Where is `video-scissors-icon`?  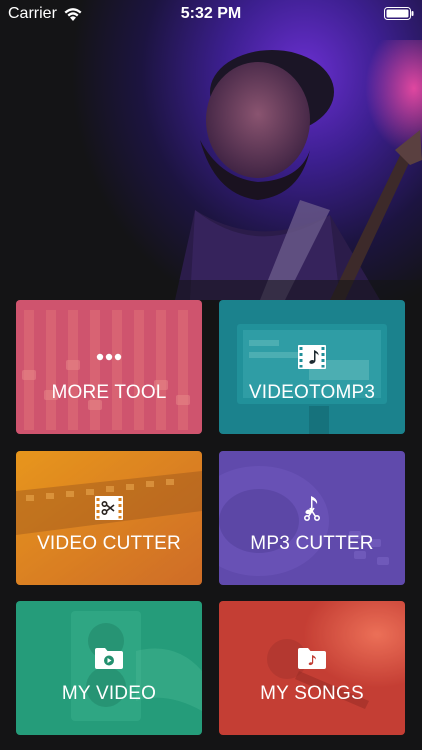
video-scissors-icon is located at coordinates (109, 508).